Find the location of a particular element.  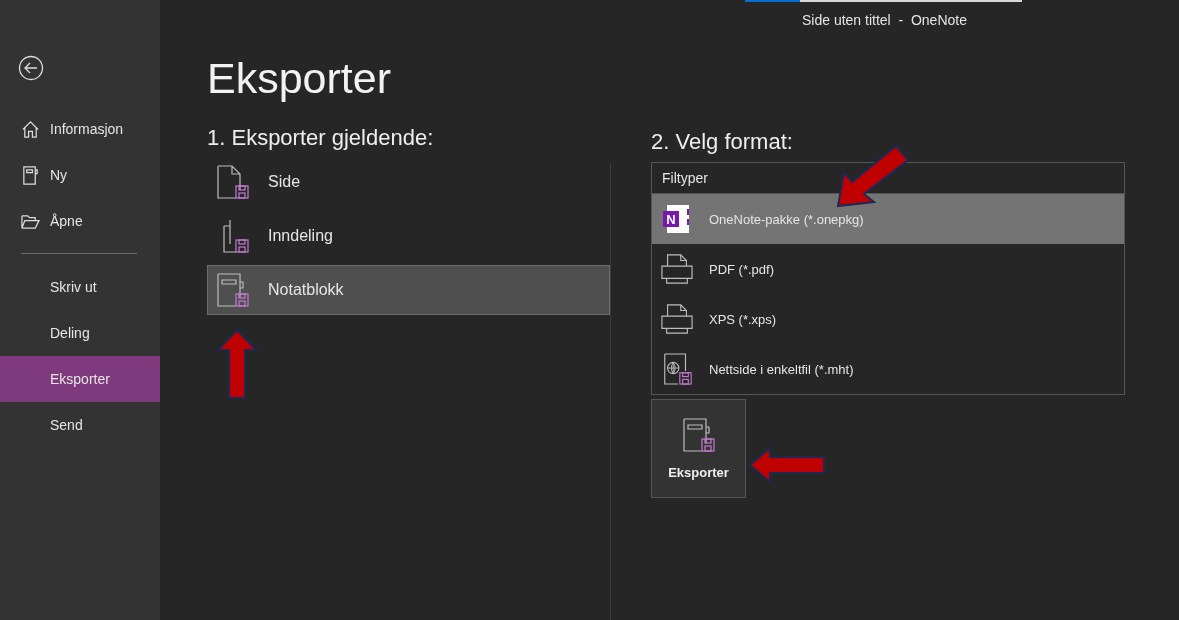

section-heading: 2. Velg format: is located at coordinates (722, 142).